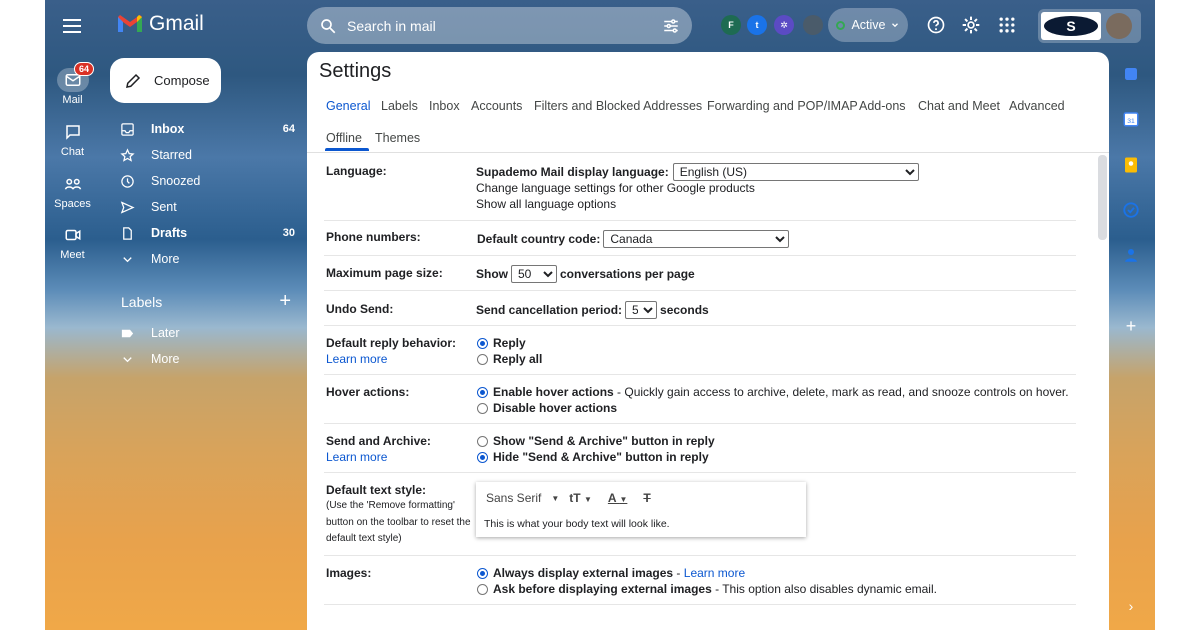 The image size is (1200, 630). I want to click on extension-app-icon: F, so click(731, 25).